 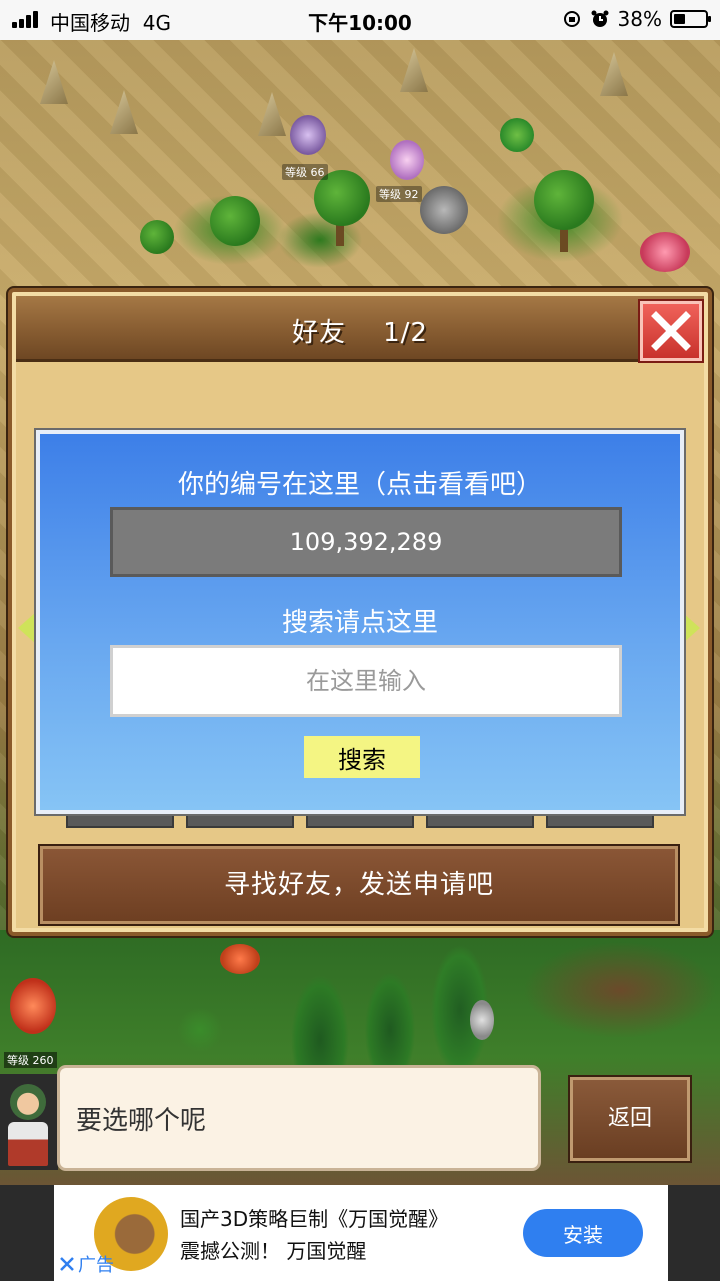 I want to click on find-friends-button: 寻找好友，发送申请吧, so click(x=359, y=885).